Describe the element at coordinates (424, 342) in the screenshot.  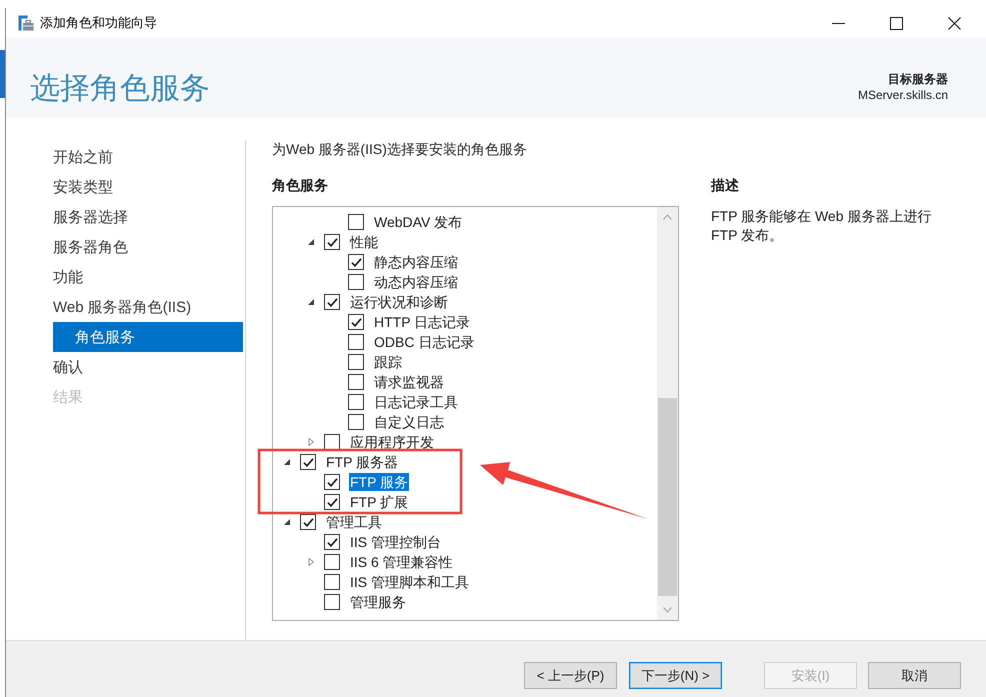
I see `tree-item: ODBC 日志记录` at that location.